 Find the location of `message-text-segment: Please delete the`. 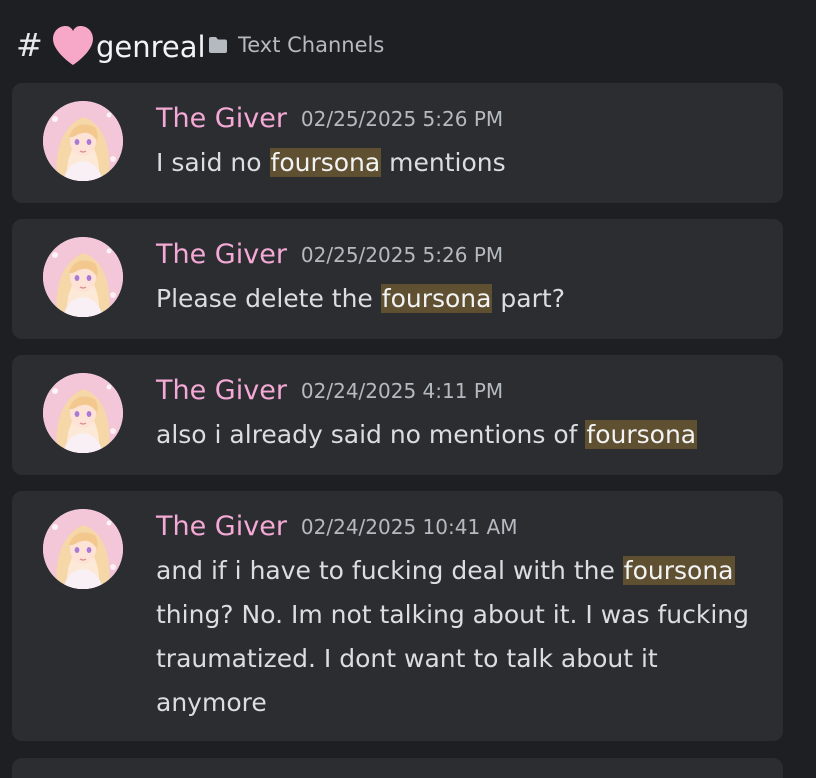

message-text-segment: Please delete the is located at coordinates (268, 298).